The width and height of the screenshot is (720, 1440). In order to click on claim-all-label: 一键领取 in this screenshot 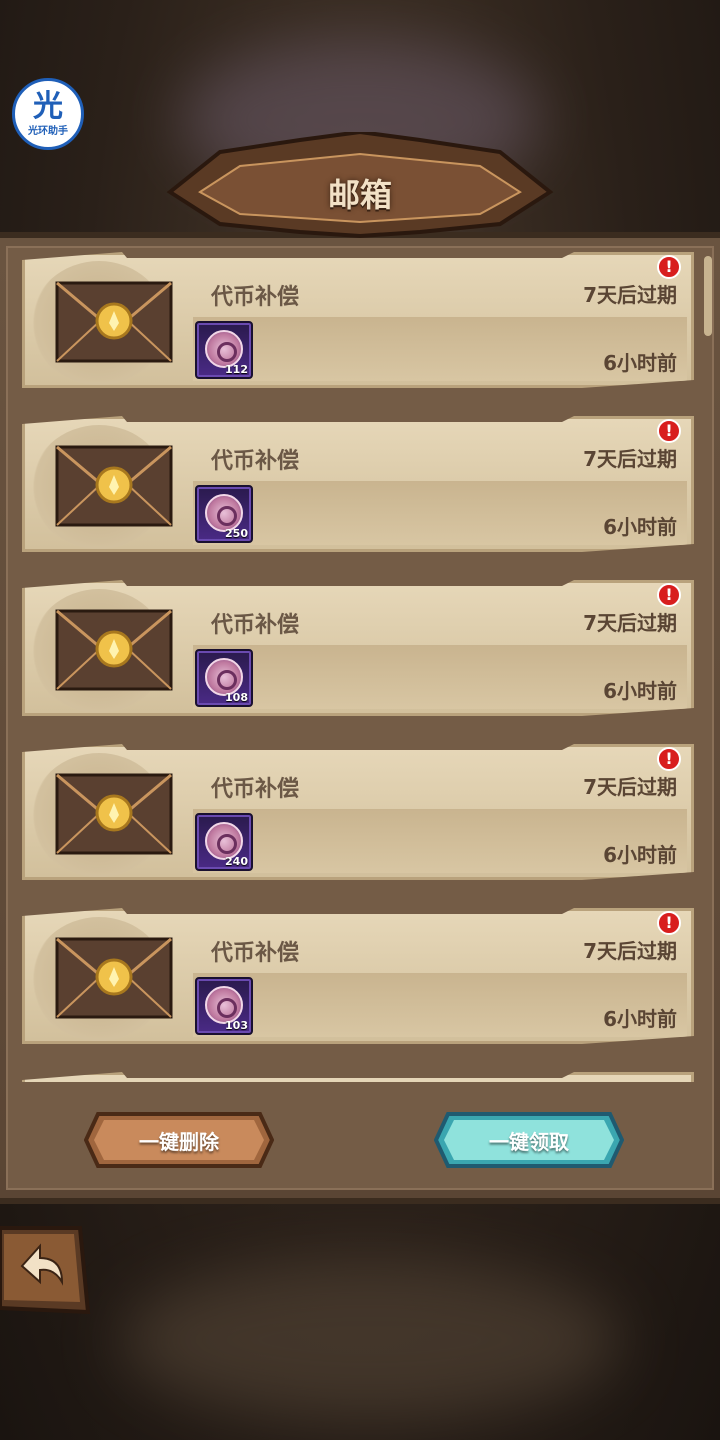, I will do `click(529, 1141)`.